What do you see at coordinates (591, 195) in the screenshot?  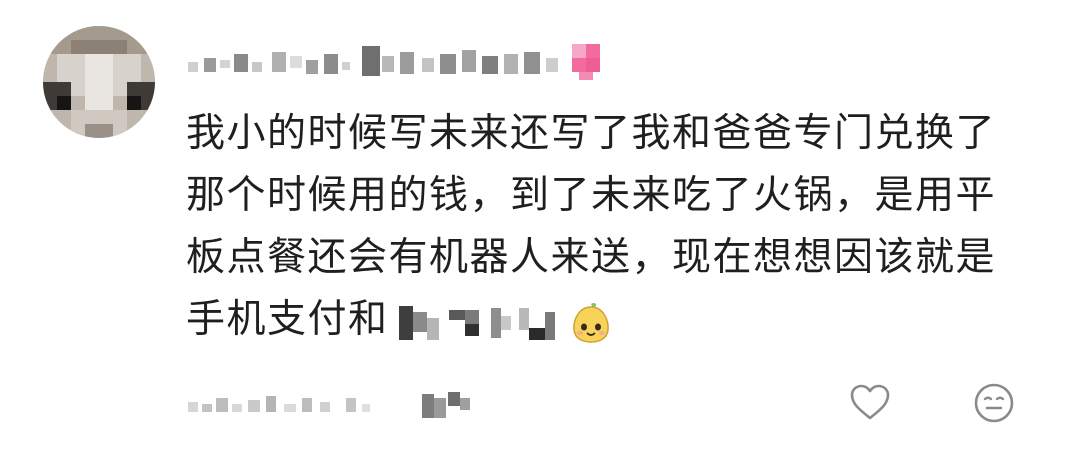 I see `comment-line-2: 那个时候用的钱，到了未来吃了火锅，是用平` at bounding box center [591, 195].